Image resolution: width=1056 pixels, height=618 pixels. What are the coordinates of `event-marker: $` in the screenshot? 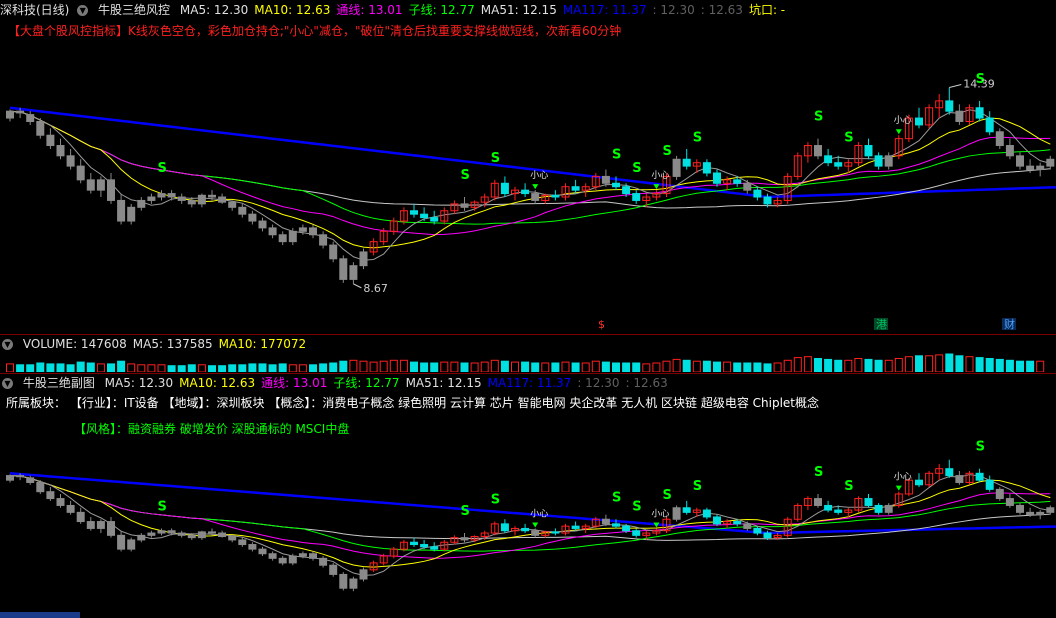 It's located at (601, 324).